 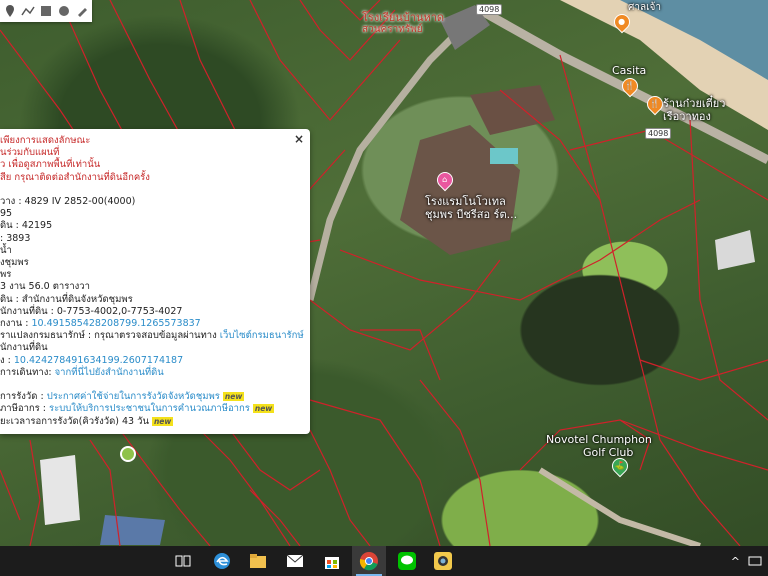 What do you see at coordinates (128, 454) in the screenshot?
I see `parcel-marker-icon` at bounding box center [128, 454].